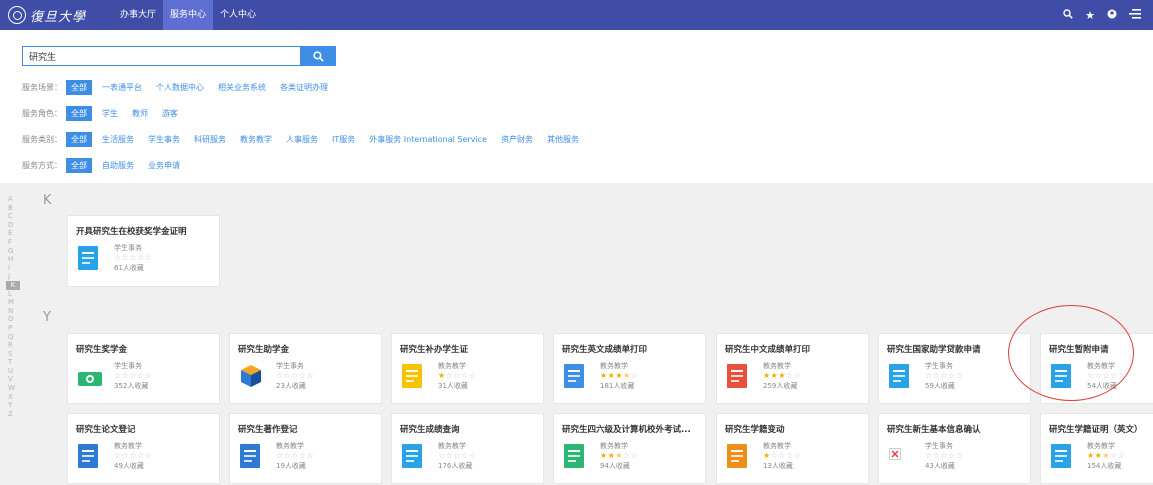  I want to click on alphabet-letter-m: M, so click(14, 302).